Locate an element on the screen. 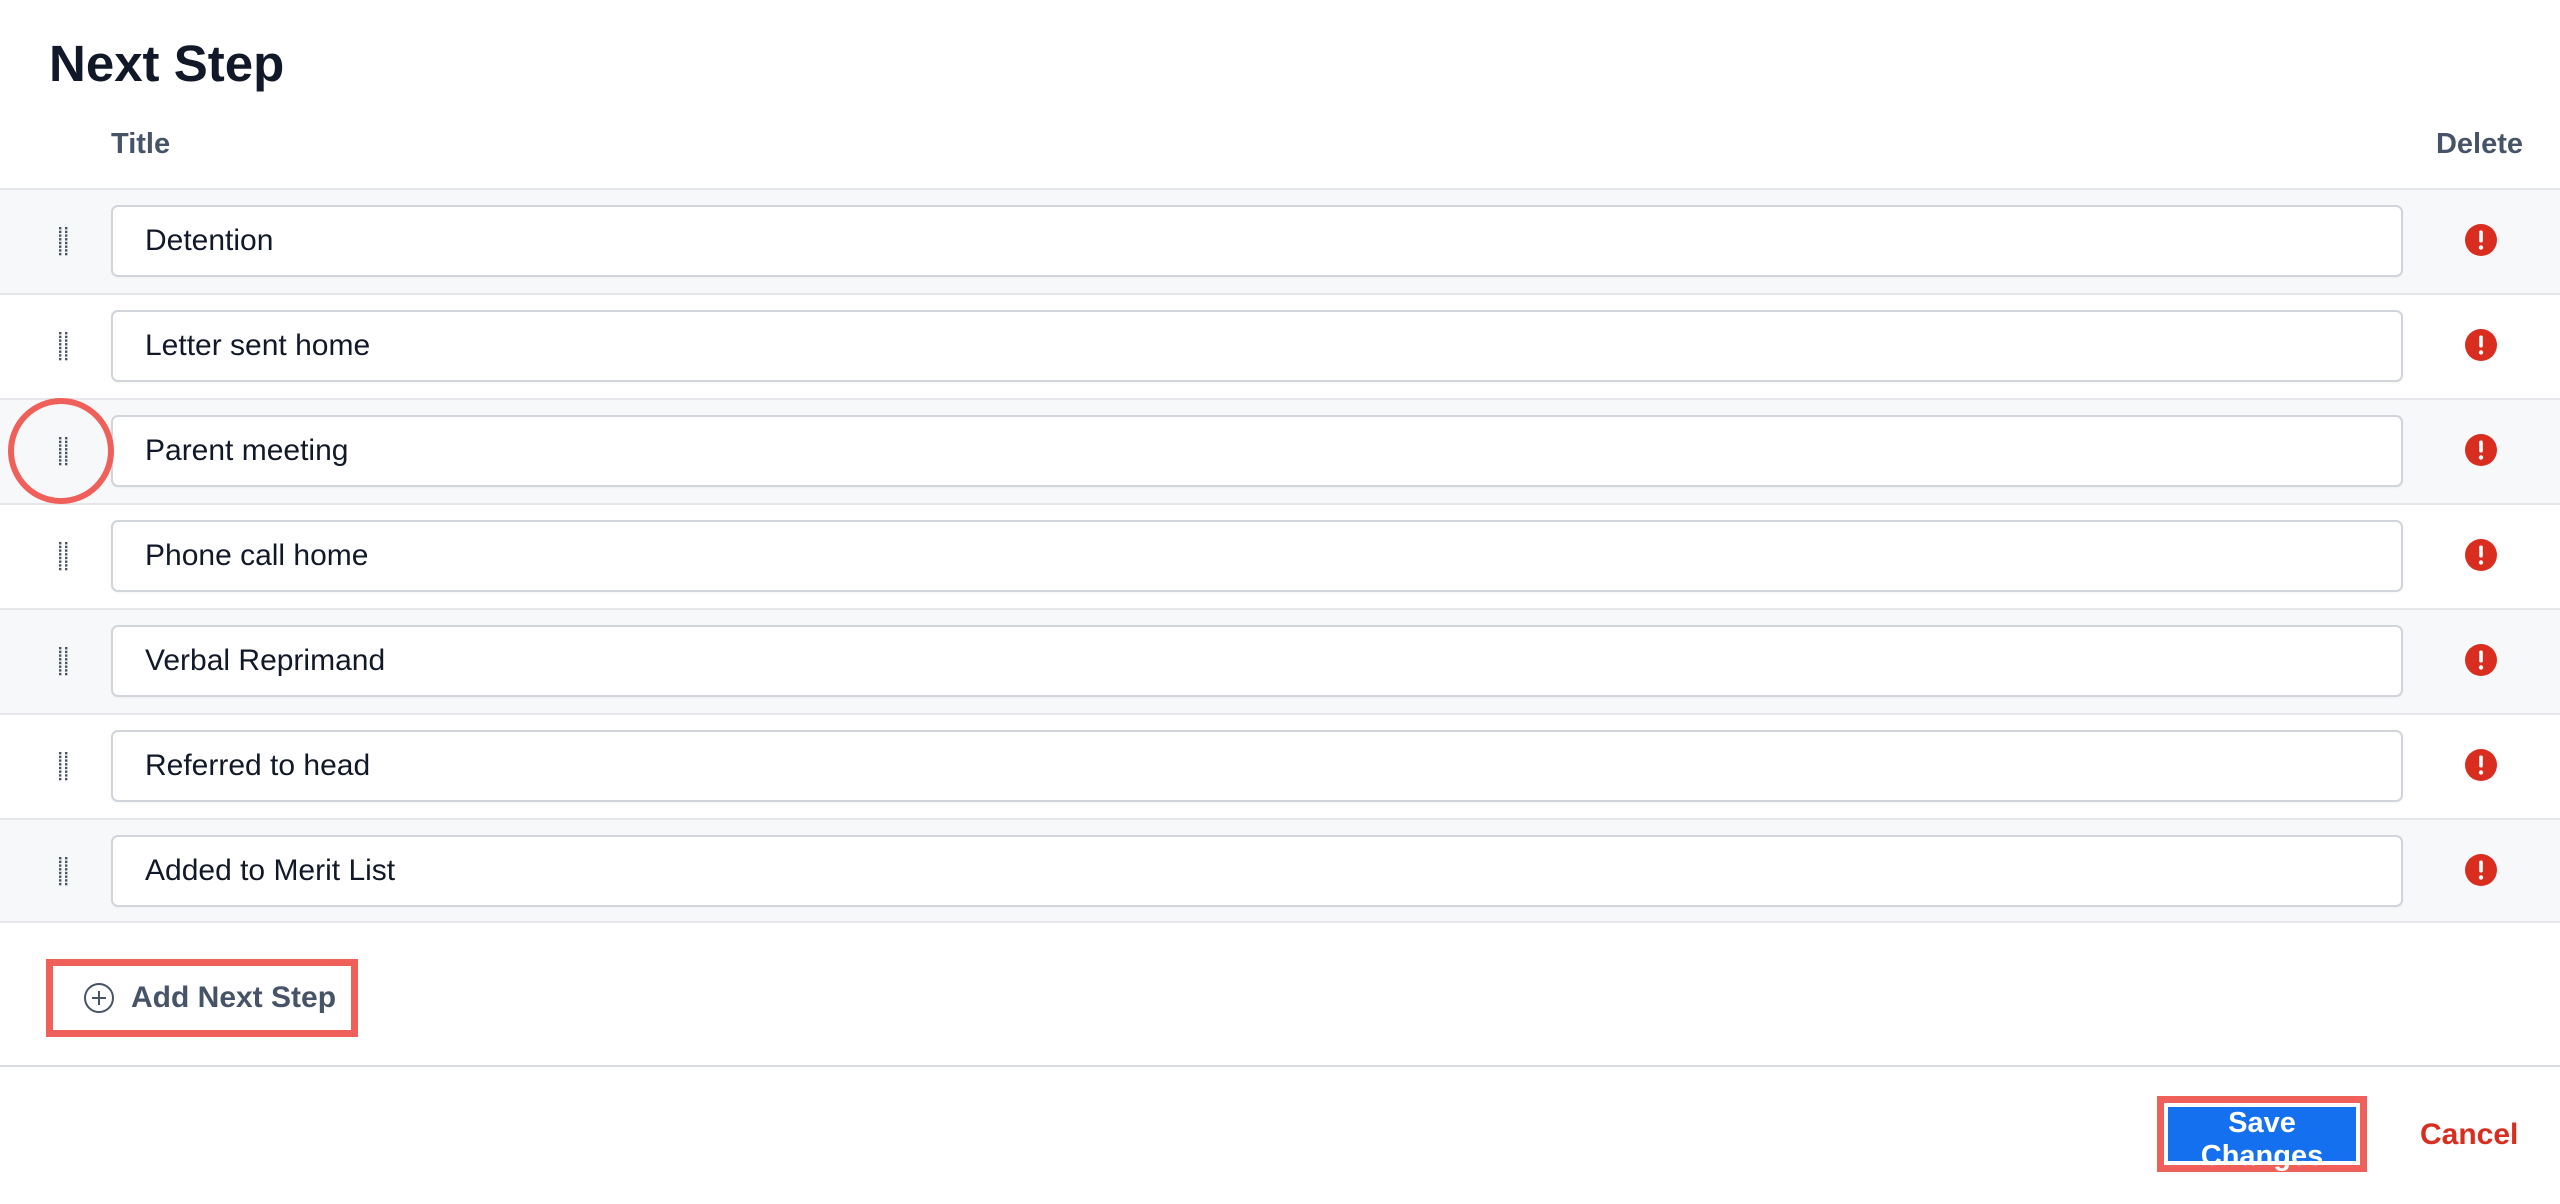  cancel-button: Cancel is located at coordinates (2469, 1135).